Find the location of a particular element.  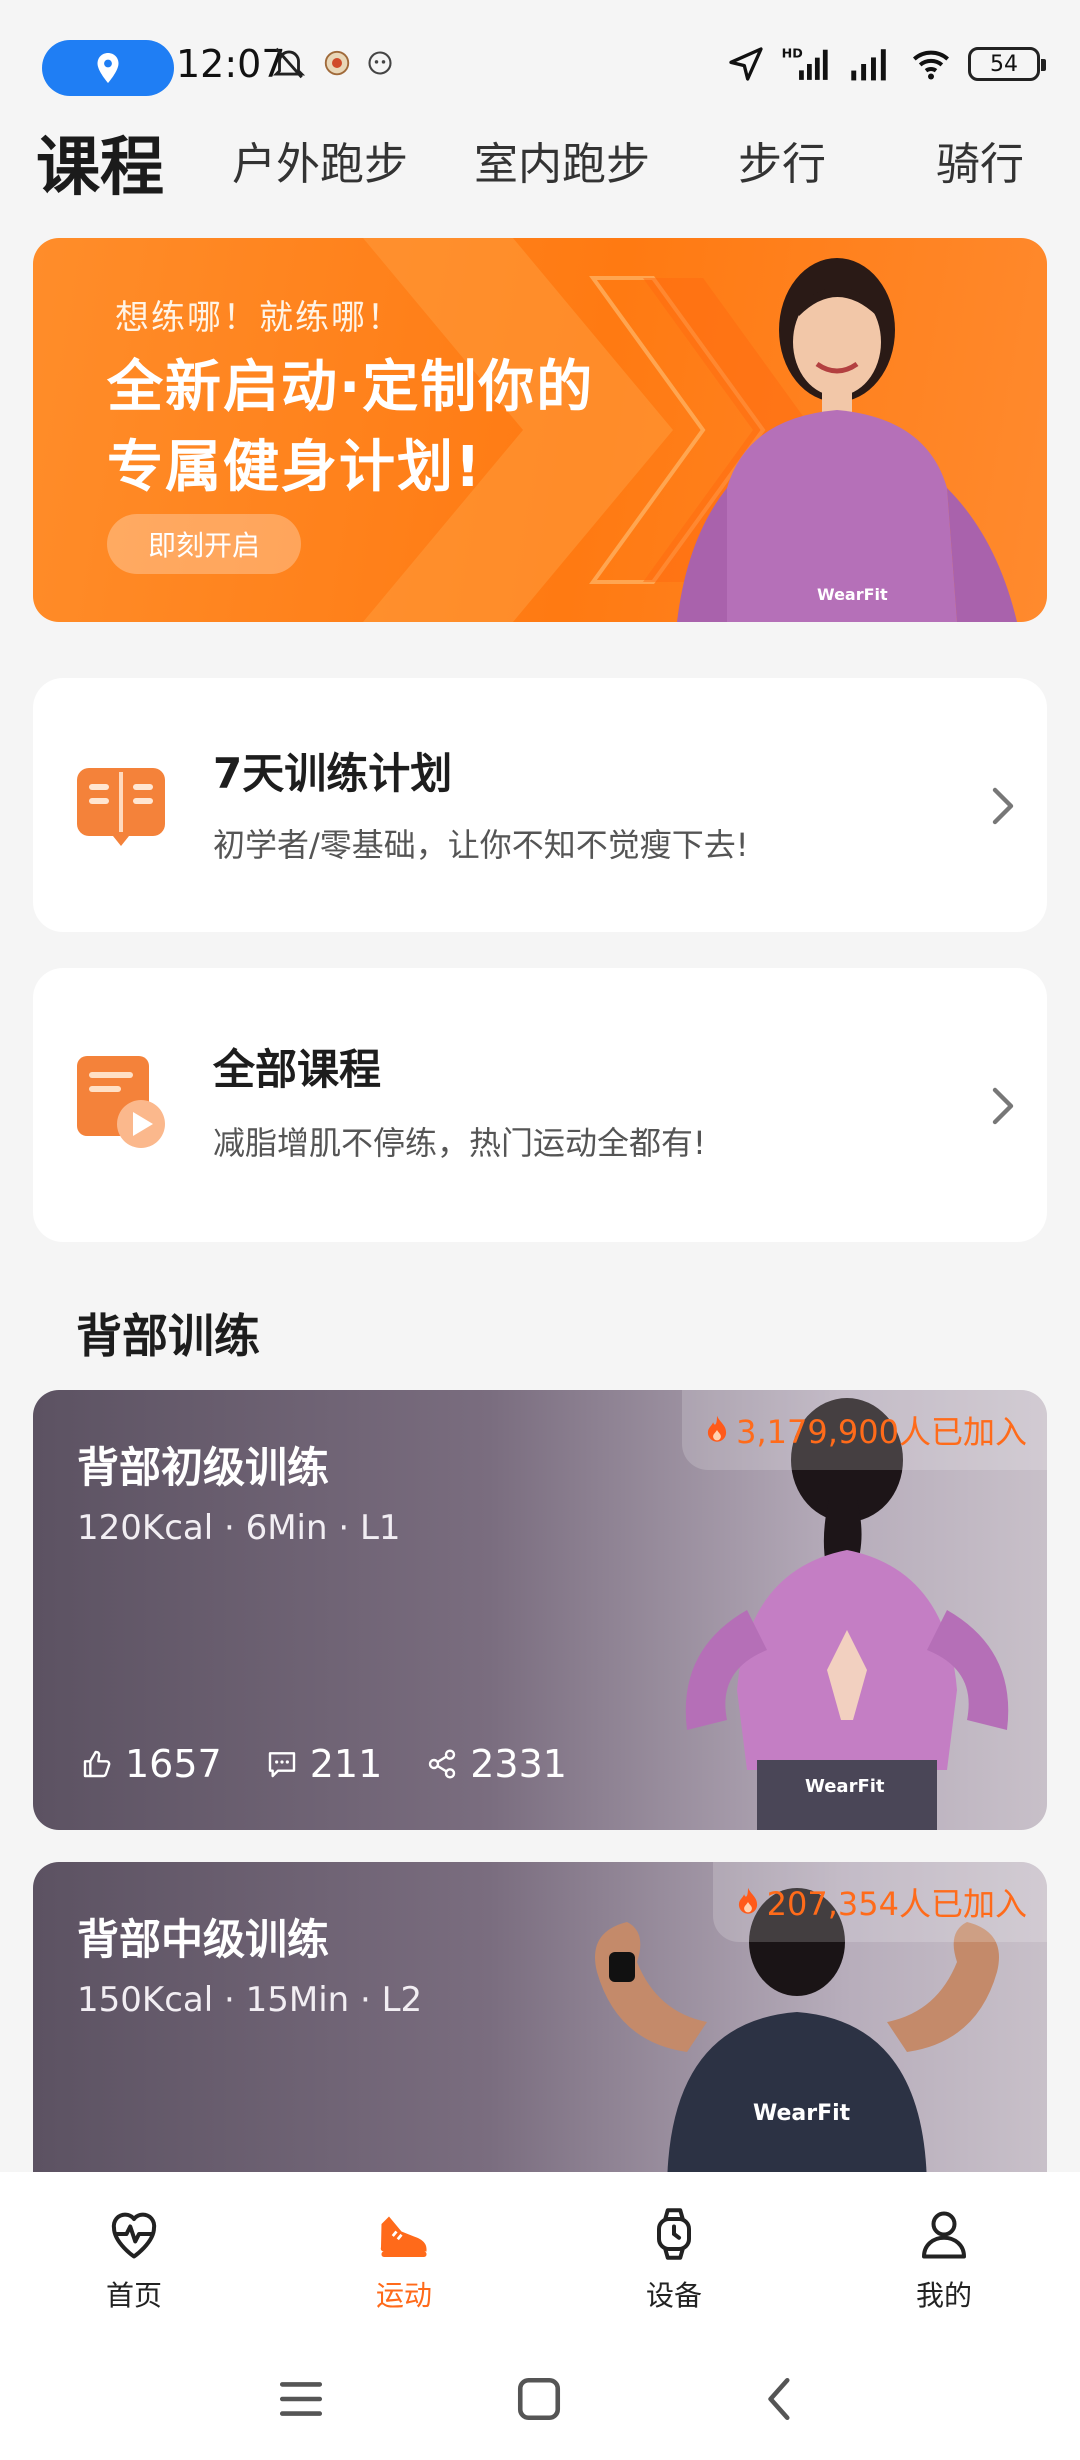

workout-title: 背部初级训练 is located at coordinates (203, 1467).